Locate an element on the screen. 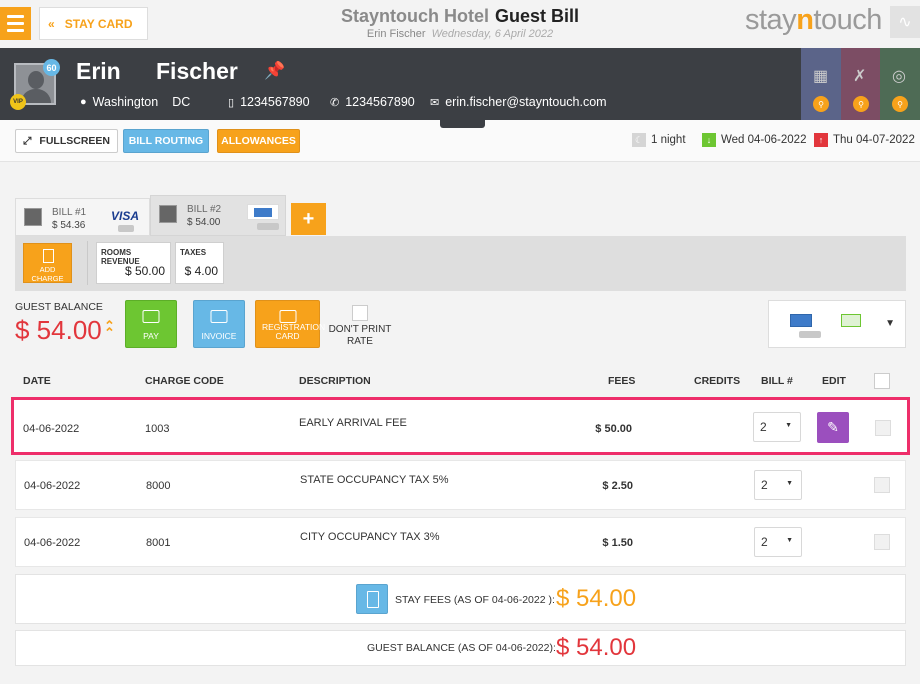 The width and height of the screenshot is (920, 684). mobile-icon: ▯ is located at coordinates (231, 102).